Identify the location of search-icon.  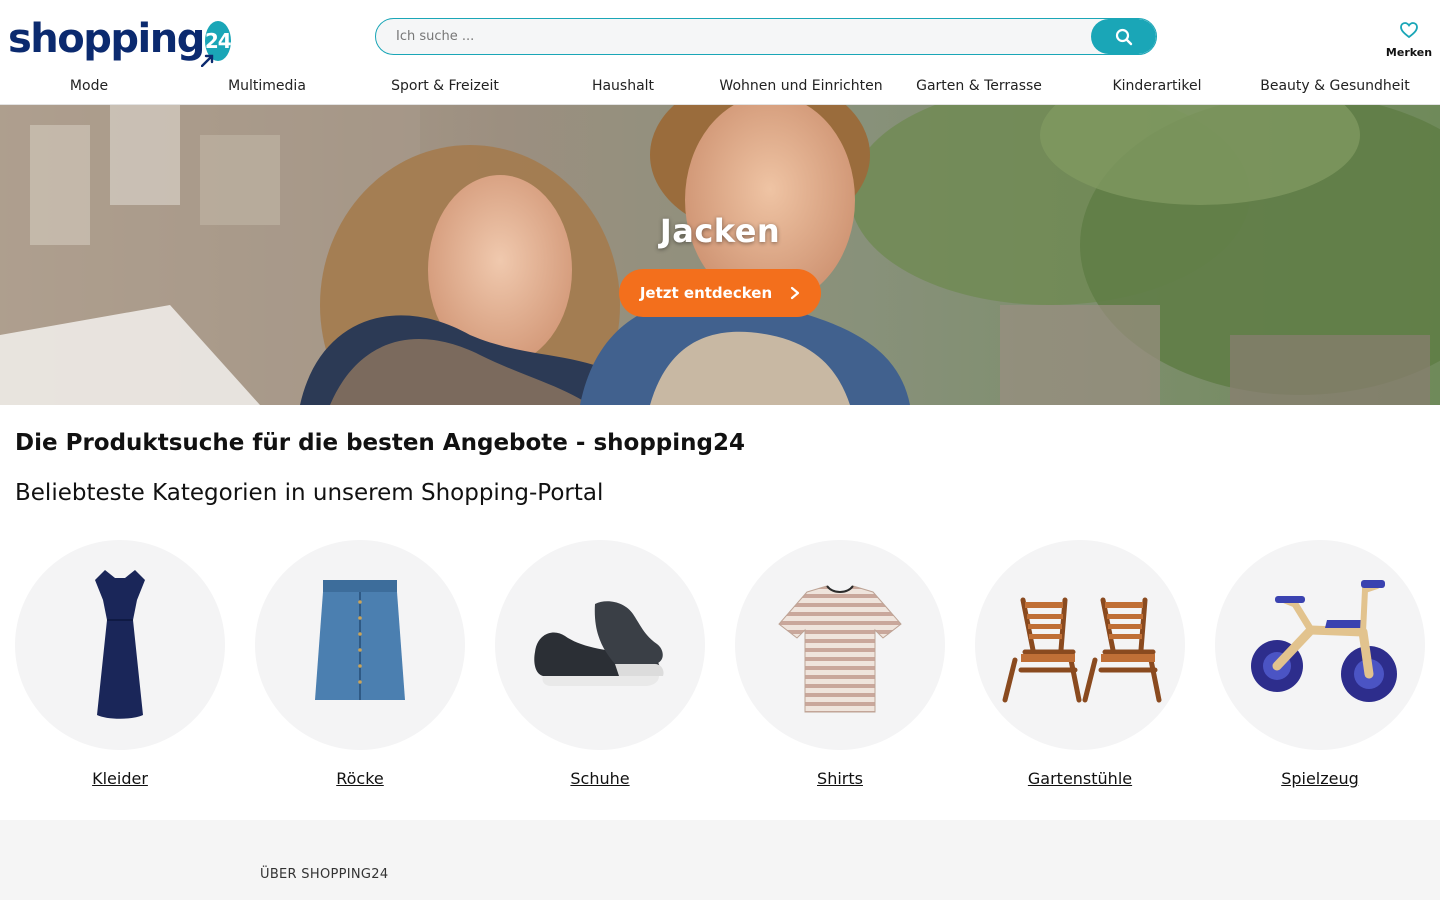
(1123, 36).